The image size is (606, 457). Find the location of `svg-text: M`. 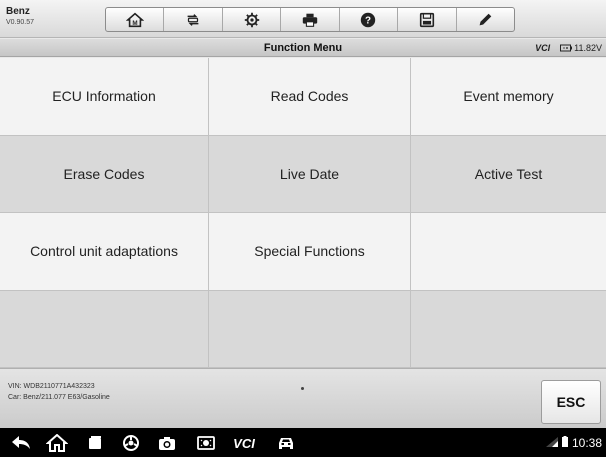

svg-text: M is located at coordinates (134, 22).